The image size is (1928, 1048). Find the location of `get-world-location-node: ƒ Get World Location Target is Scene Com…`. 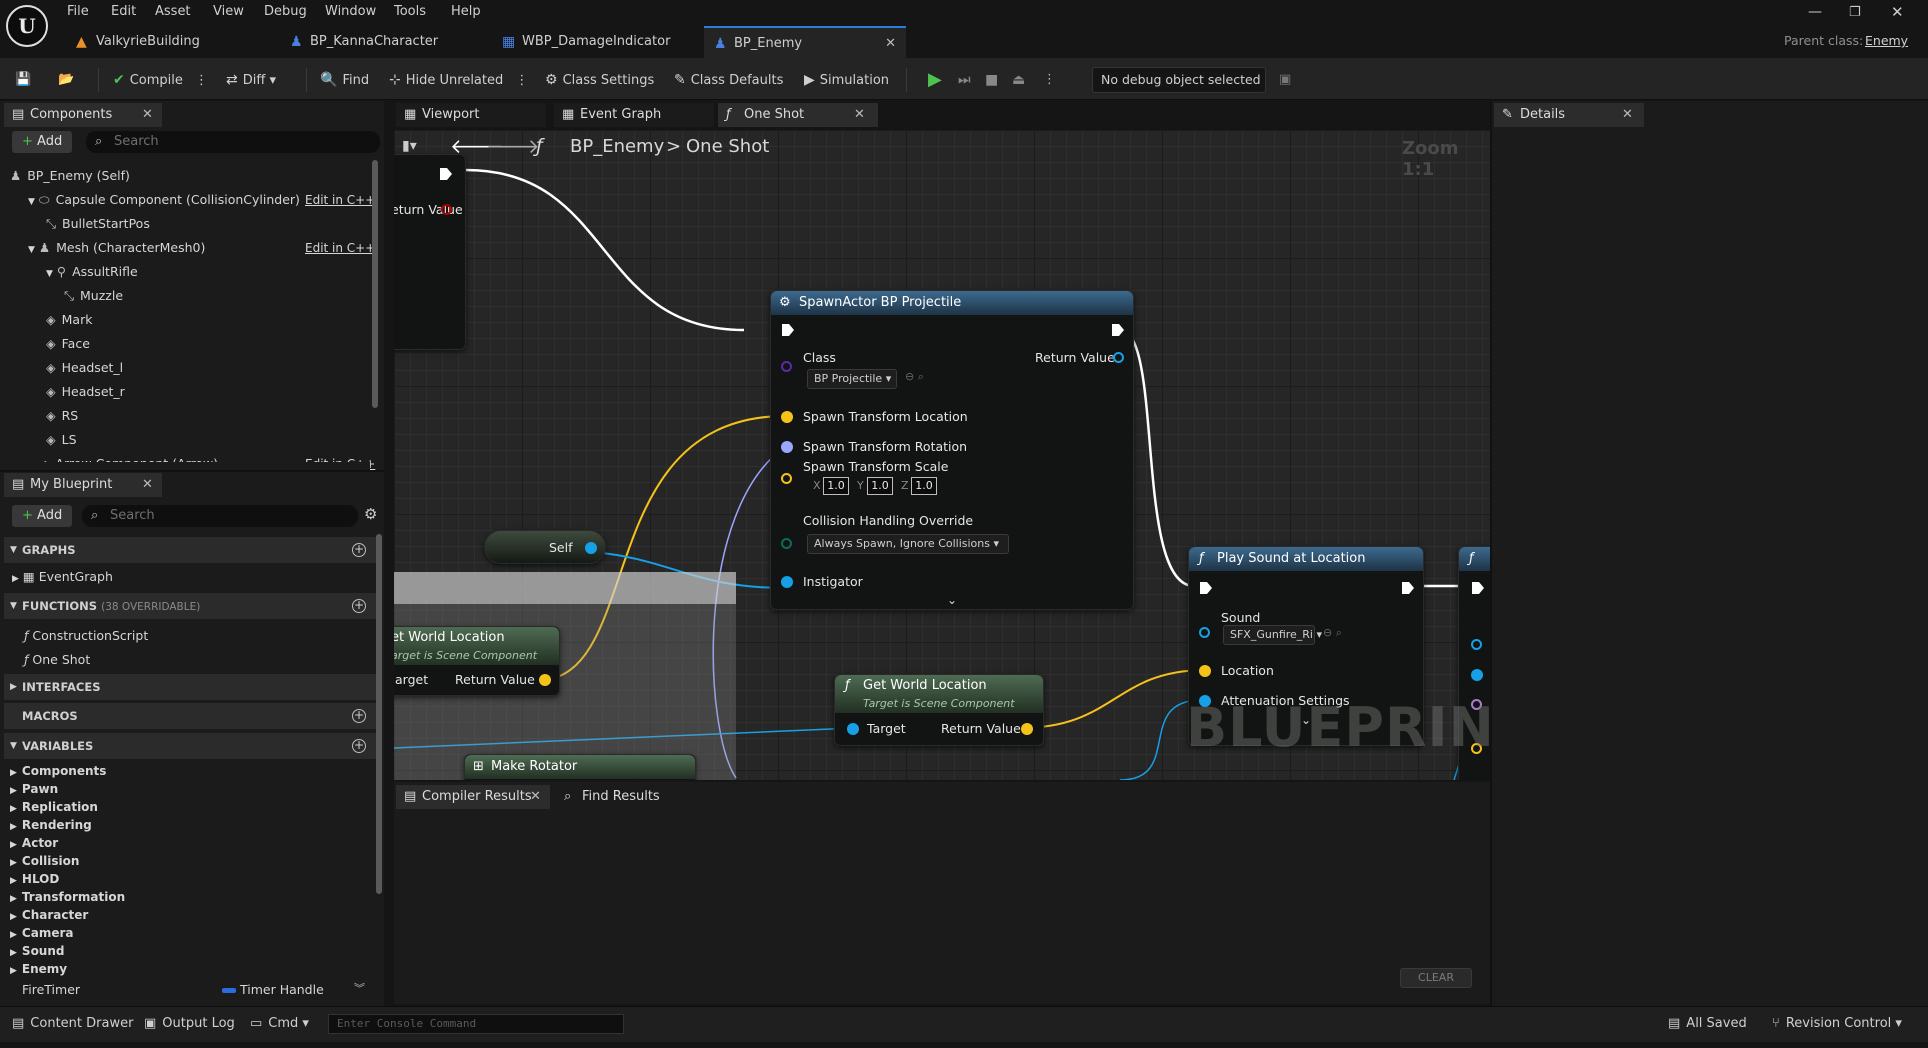

get-world-location-node: ƒ Get World Location Target is Scene Com… is located at coordinates (939, 710).